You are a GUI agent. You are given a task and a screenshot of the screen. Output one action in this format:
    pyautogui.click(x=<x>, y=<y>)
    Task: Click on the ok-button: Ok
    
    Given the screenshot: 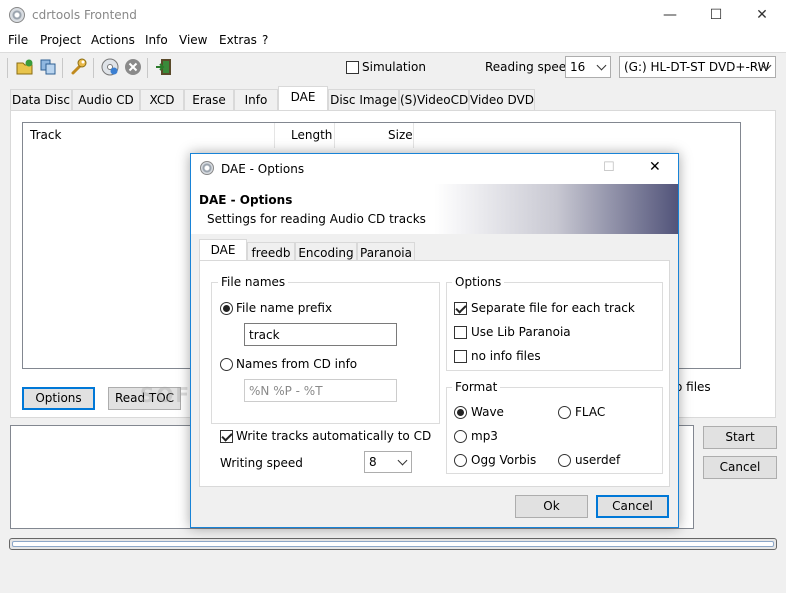 What is the action you would take?
    pyautogui.click(x=551, y=506)
    